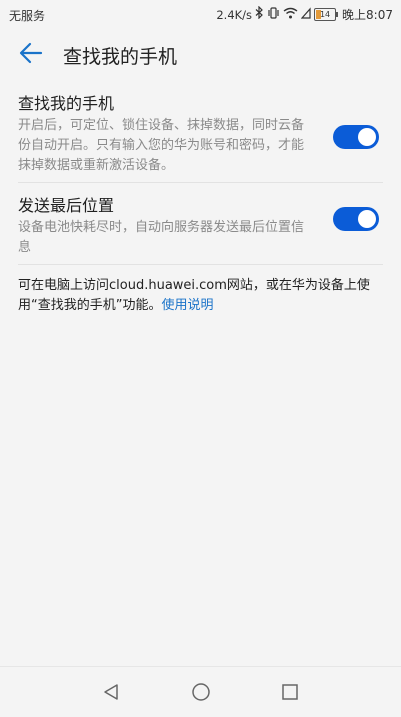 The image size is (401, 717). Describe the element at coordinates (234, 14) in the screenshot. I see `network-speed: 2.4K/s` at that location.